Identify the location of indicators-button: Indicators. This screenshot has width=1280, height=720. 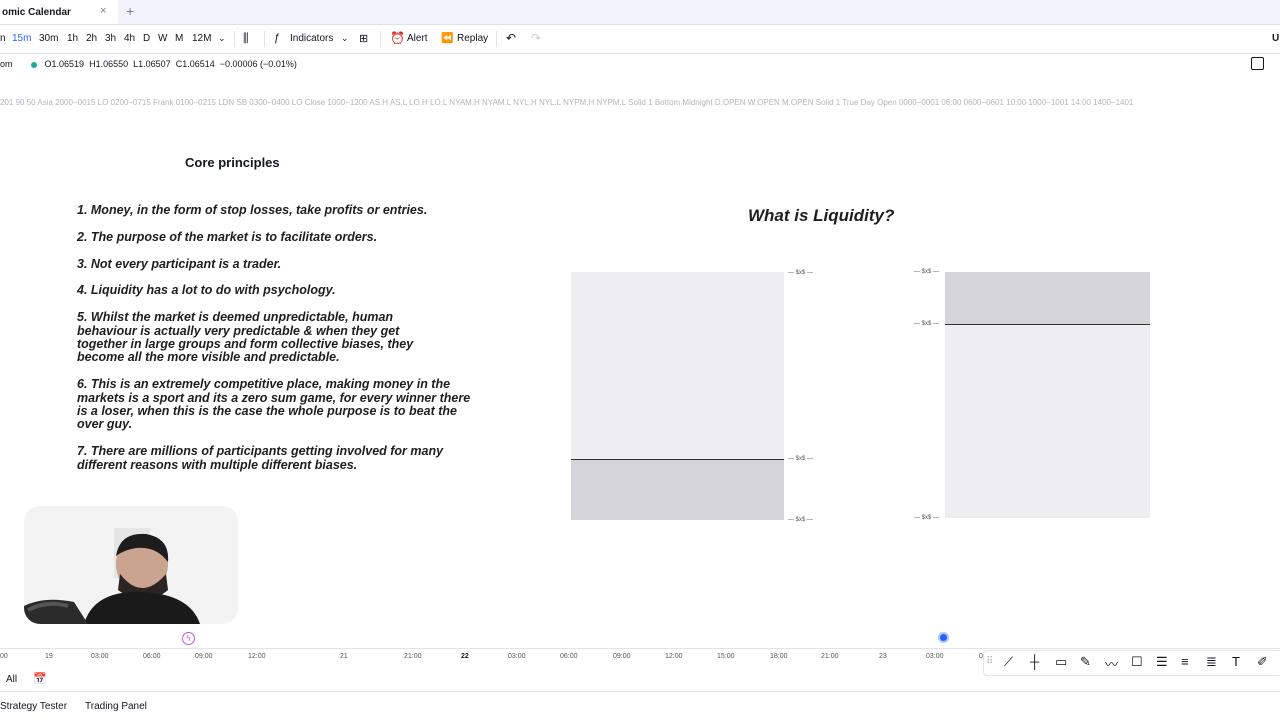
(311, 38).